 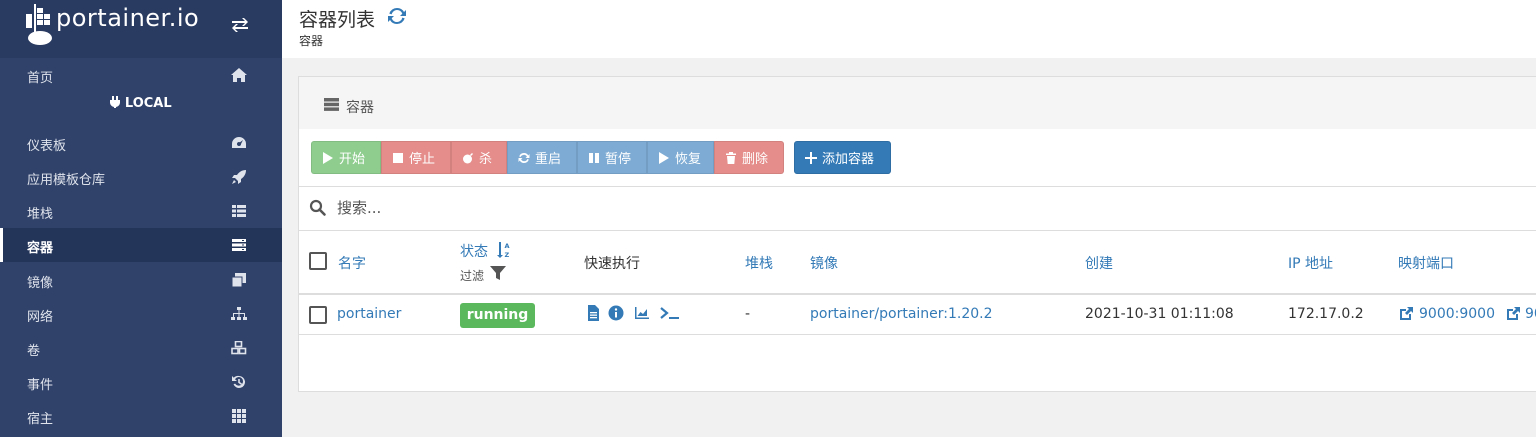 What do you see at coordinates (468, 157) in the screenshot?
I see `bomb-icon` at bounding box center [468, 157].